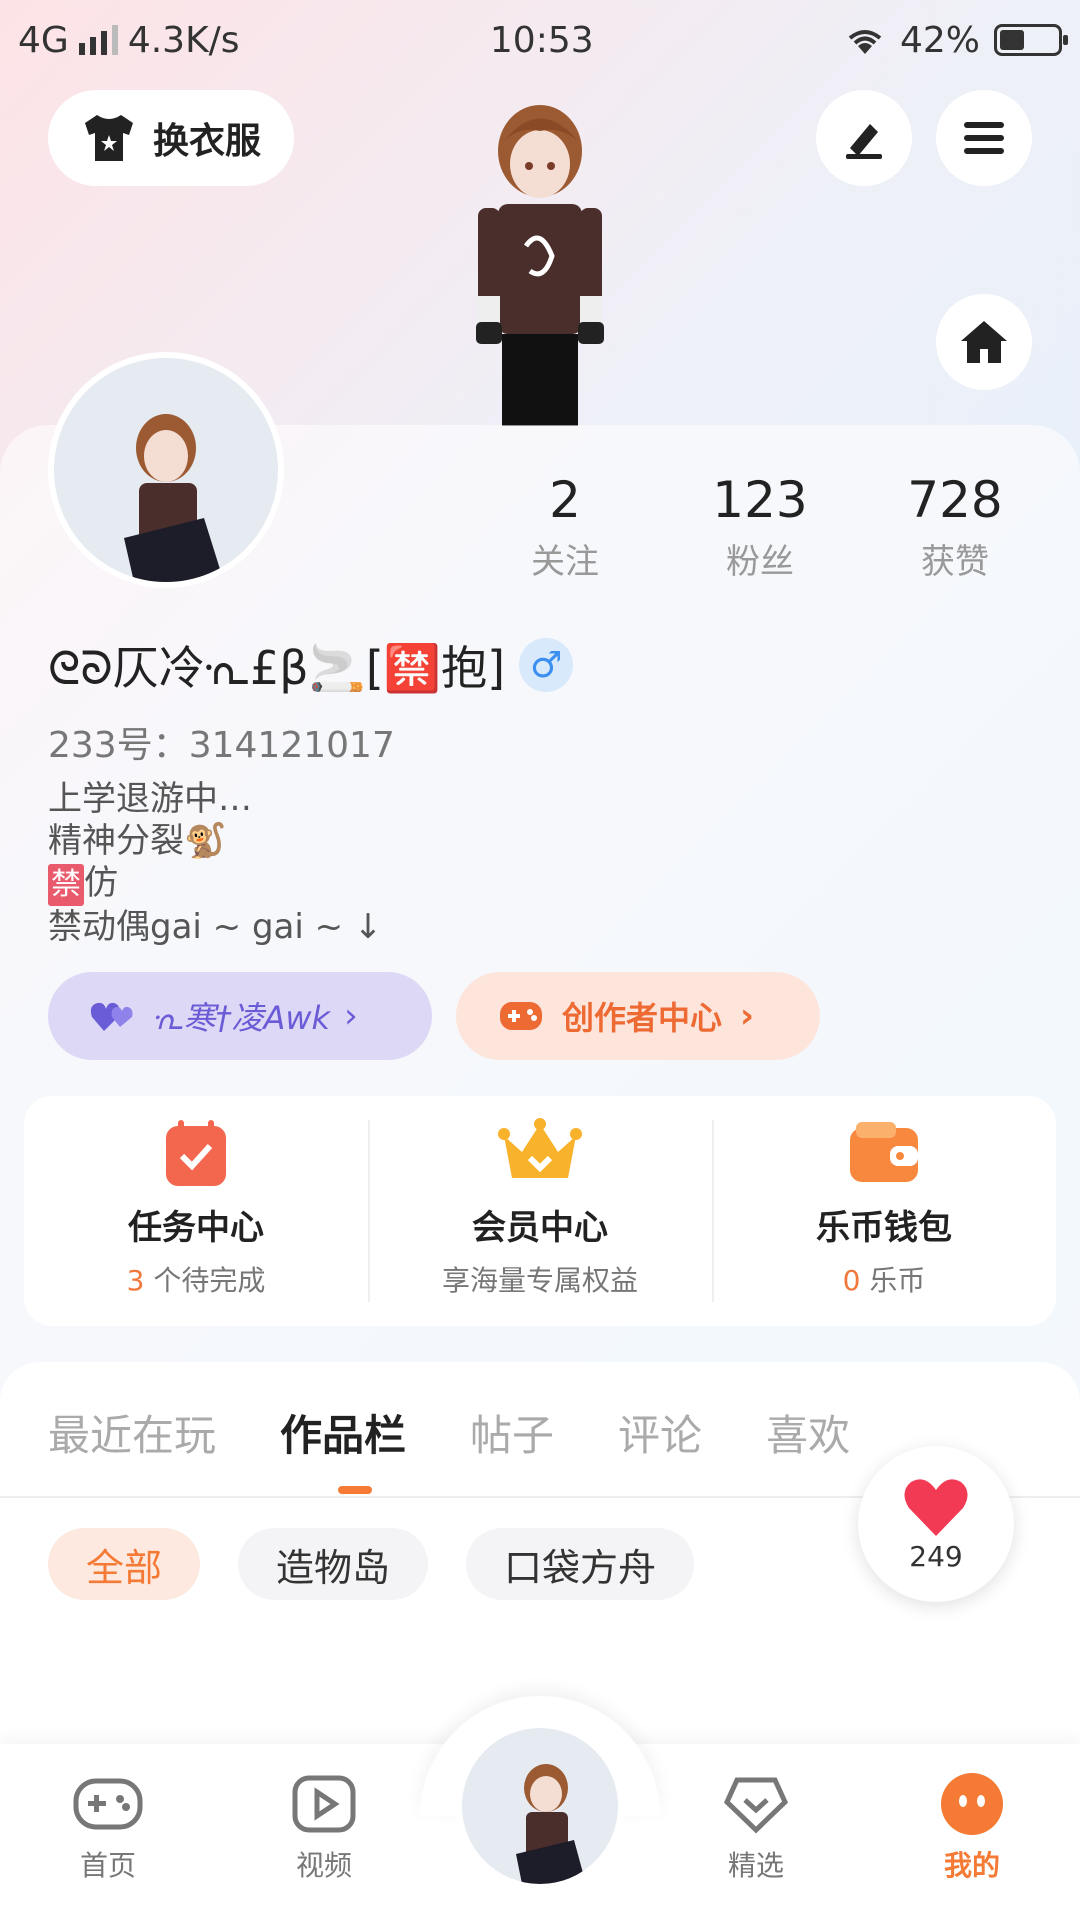  I want to click on profile-avatar-image, so click(166, 470).